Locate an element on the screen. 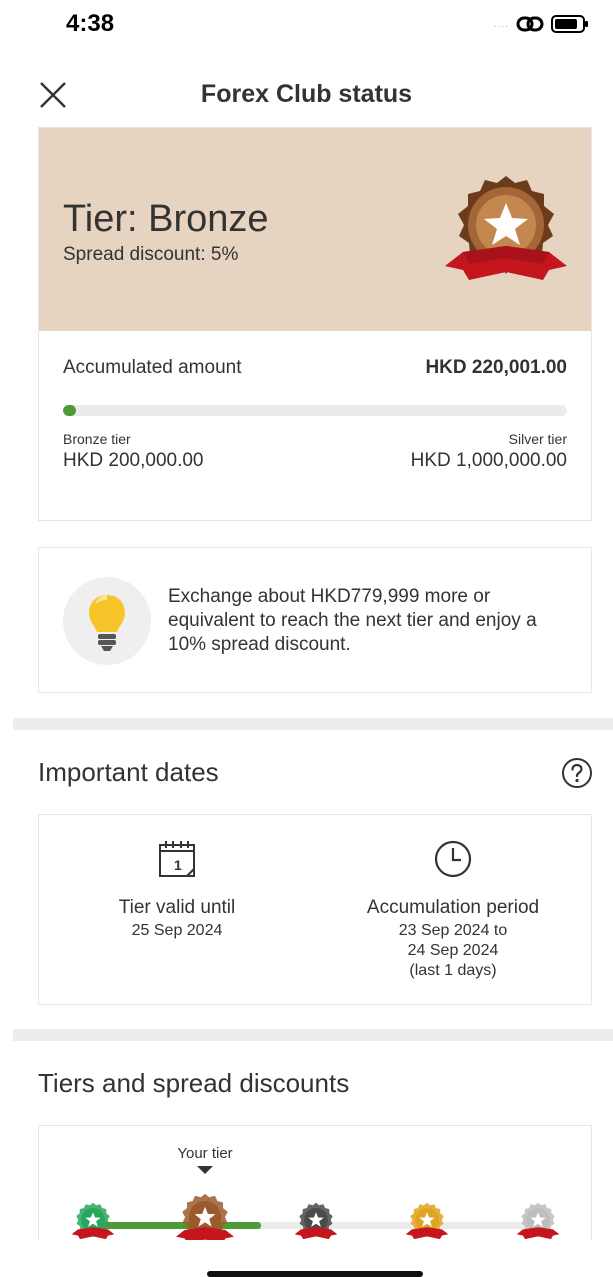  accumulated-label: Accumulated amount is located at coordinates (152, 367).